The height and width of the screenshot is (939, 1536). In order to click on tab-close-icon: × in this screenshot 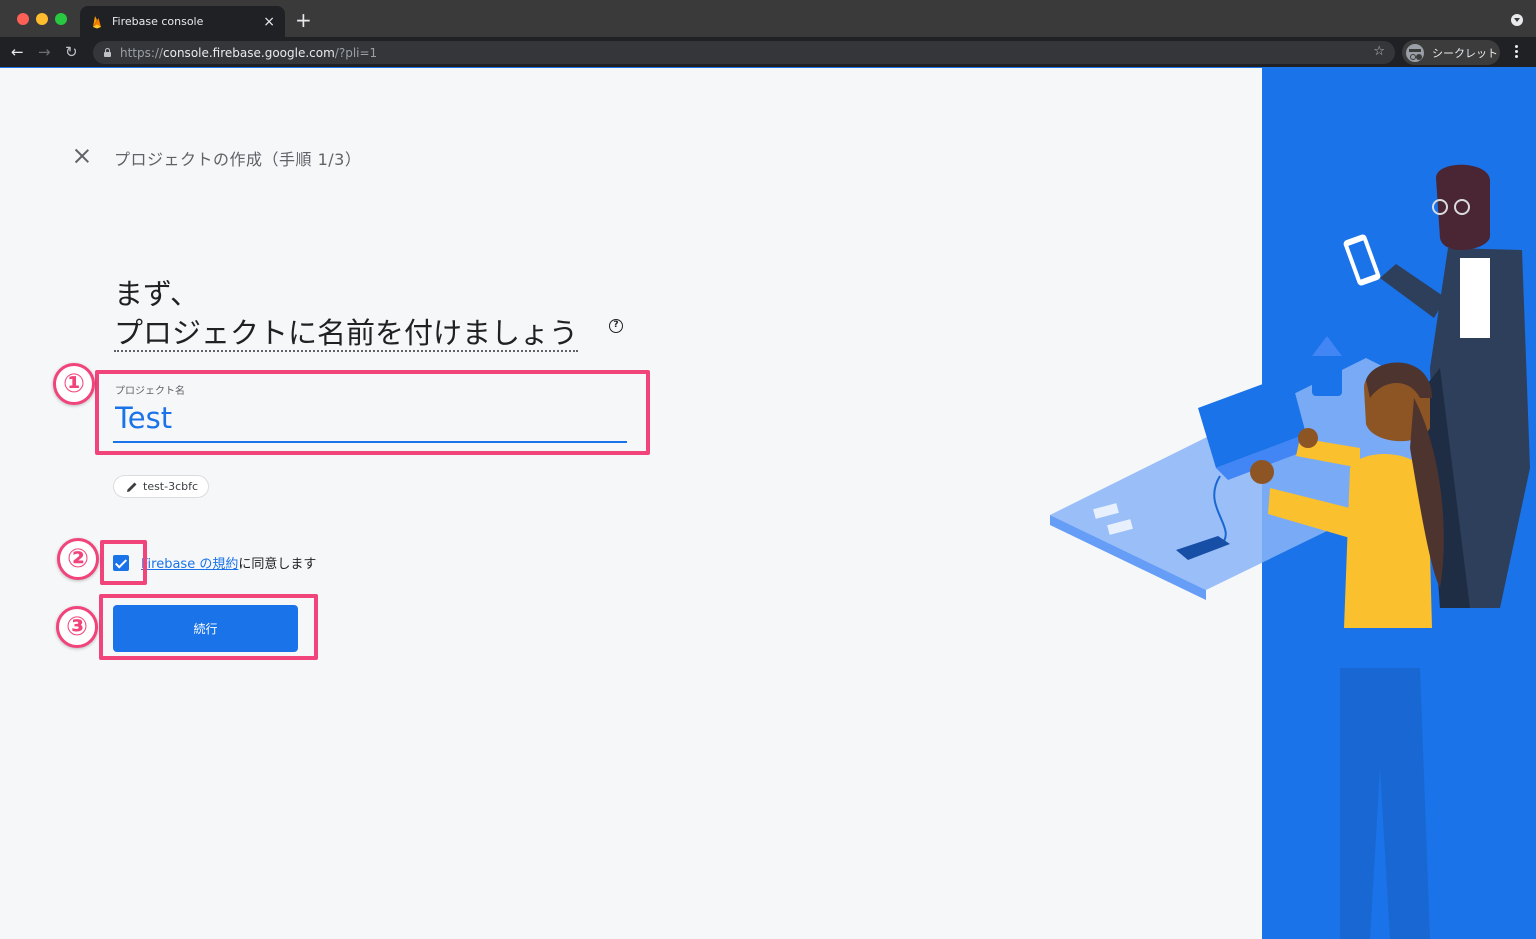, I will do `click(269, 22)`.